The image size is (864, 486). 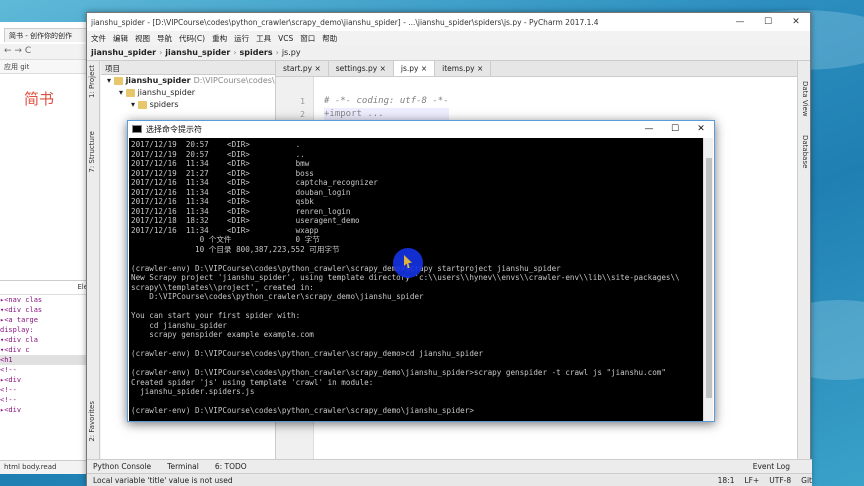 What do you see at coordinates (46, 35) in the screenshot?
I see `browser-tab: 简书 - 创作你的创作` at bounding box center [46, 35].